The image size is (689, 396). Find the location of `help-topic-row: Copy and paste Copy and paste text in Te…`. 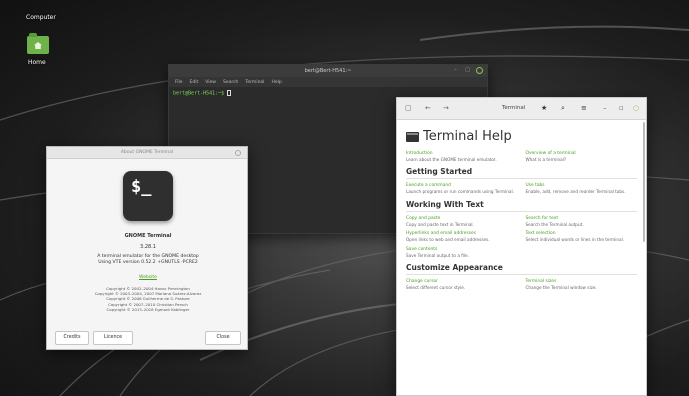

help-topic-row: Copy and paste Copy and paste text in Te… is located at coordinates (521, 221).